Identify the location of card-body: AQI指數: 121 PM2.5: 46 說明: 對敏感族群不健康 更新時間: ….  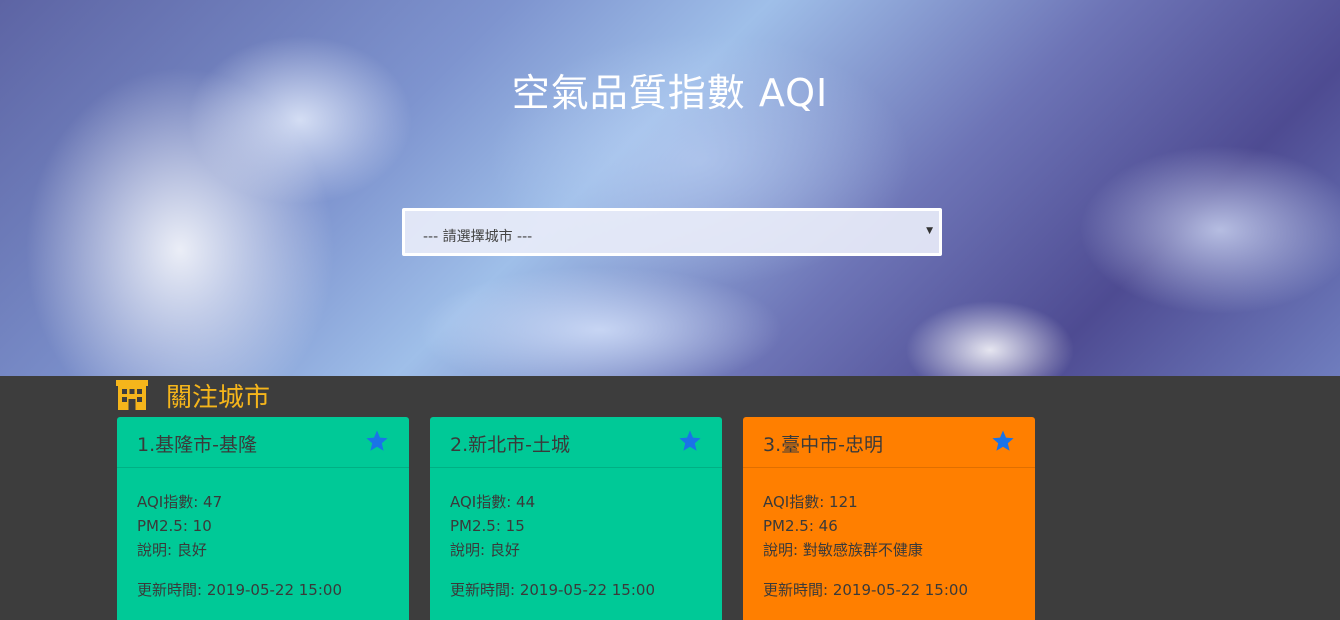
(889, 535).